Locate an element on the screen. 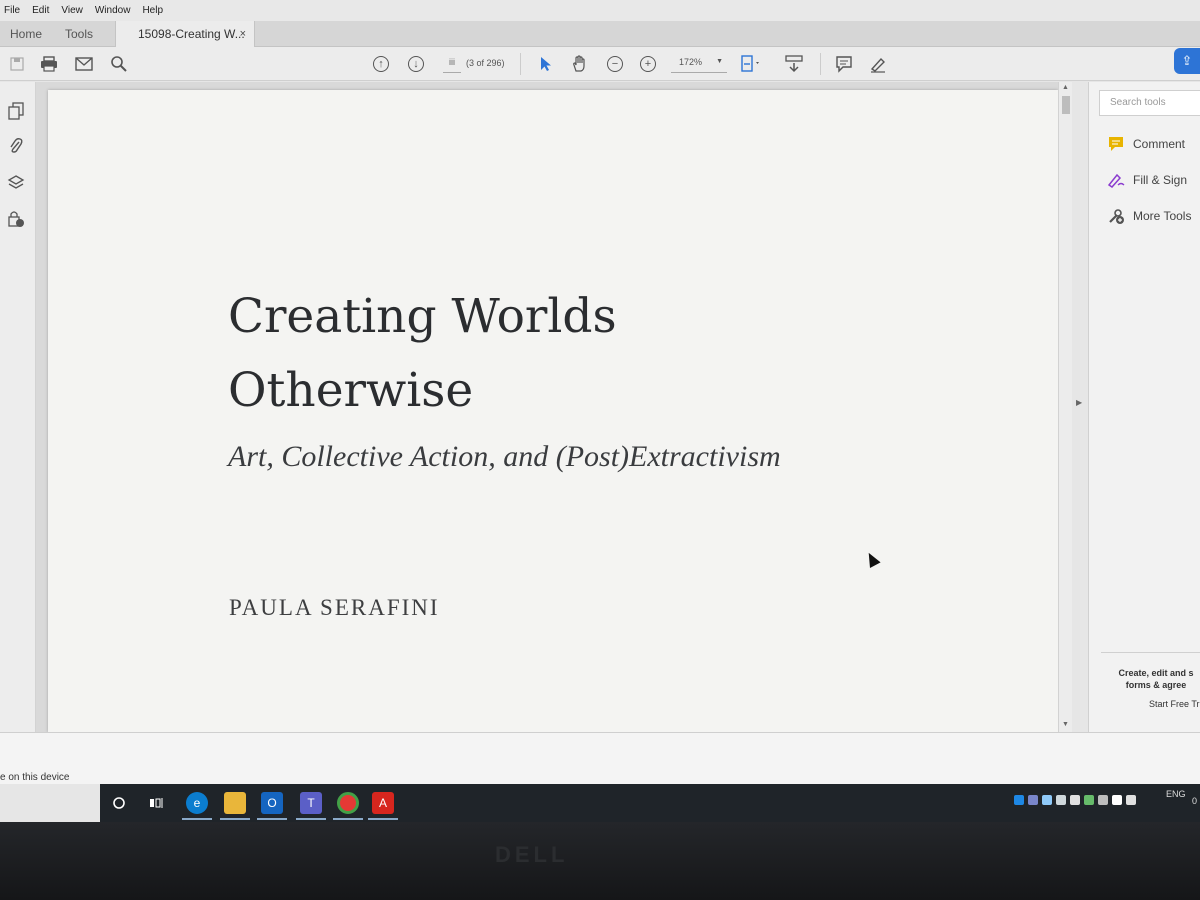 The height and width of the screenshot is (900, 1200). attachments-icon is located at coordinates (16, 146).